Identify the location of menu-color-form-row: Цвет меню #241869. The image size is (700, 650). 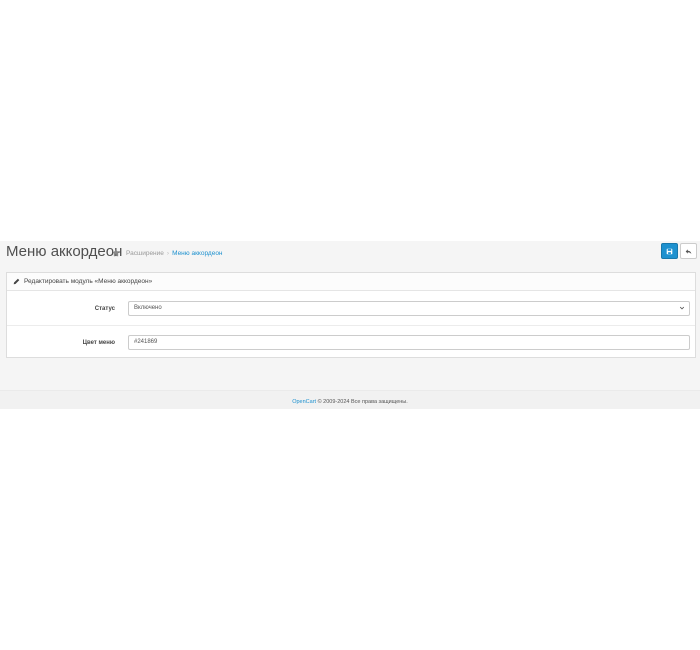
(351, 342).